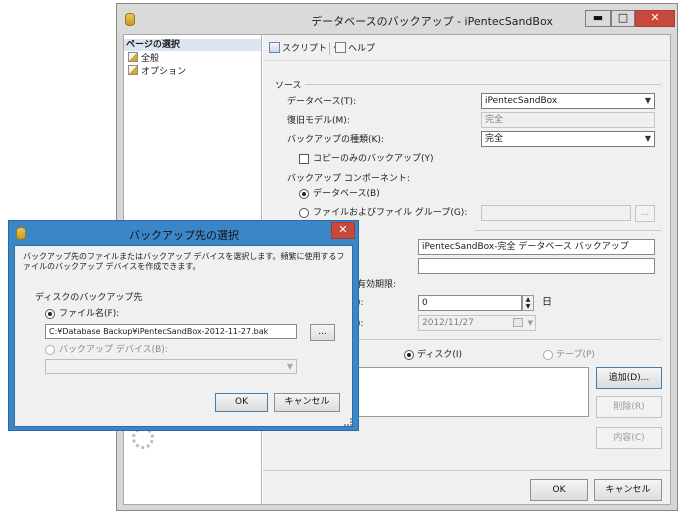  I want to click on backup-set-name-field: iPentecSandBox-完全 データベース バックアップ, so click(536, 247).